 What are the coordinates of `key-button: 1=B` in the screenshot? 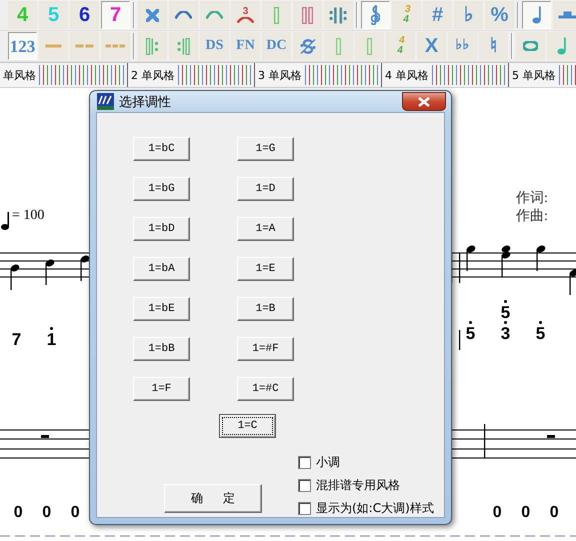 It's located at (265, 309).